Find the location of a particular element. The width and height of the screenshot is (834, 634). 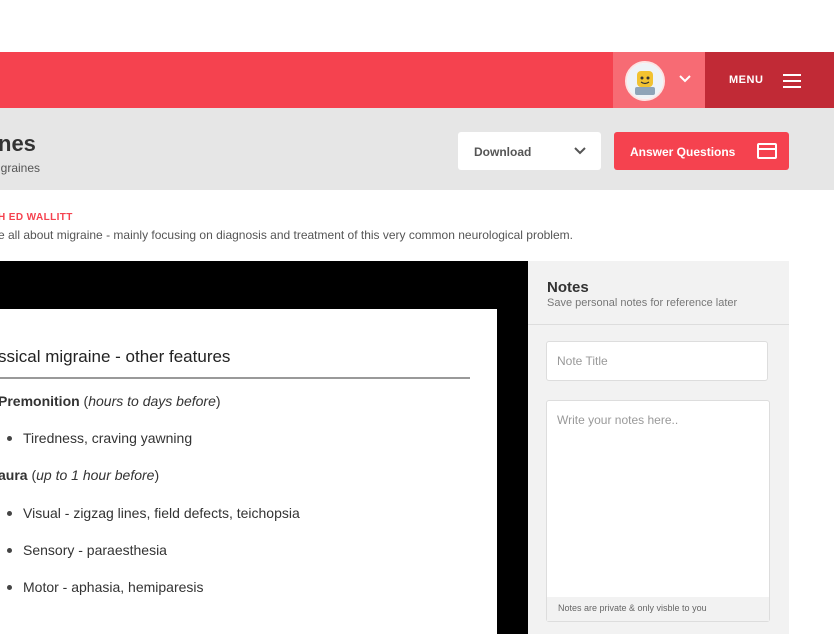

page-title: nes is located at coordinates (18, 143).